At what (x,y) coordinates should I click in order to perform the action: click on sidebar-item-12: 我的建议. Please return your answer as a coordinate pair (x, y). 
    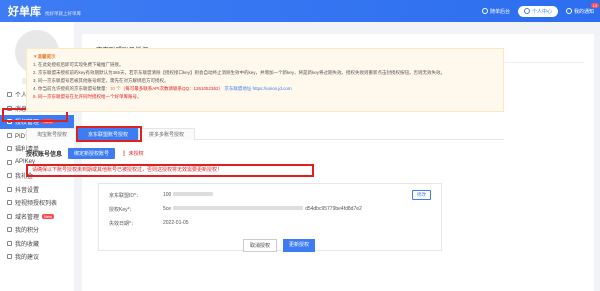
    Looking at the image, I should click on (37, 257).